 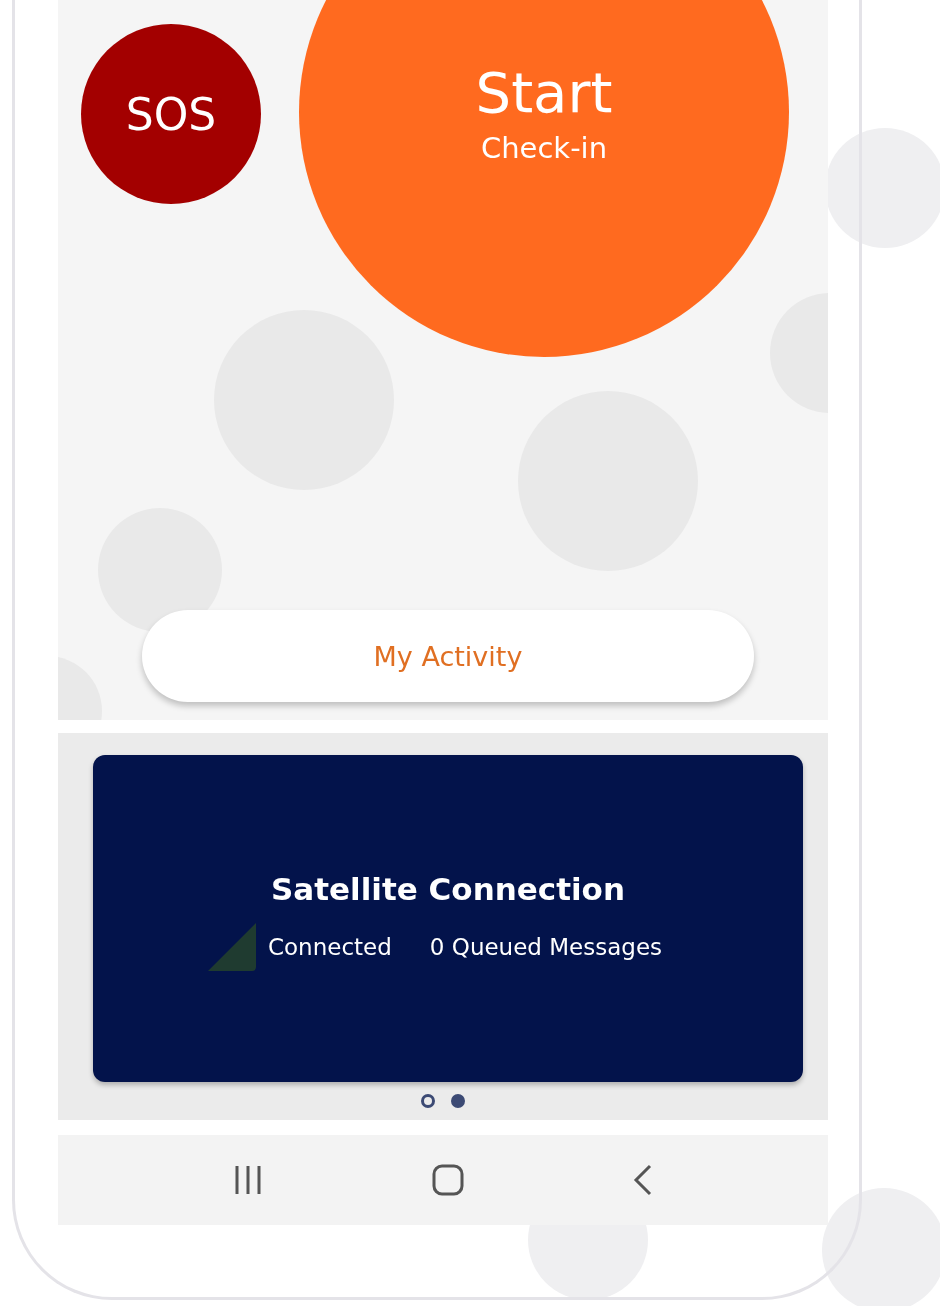 What do you see at coordinates (171, 114) in the screenshot?
I see `sos-button: SOS` at bounding box center [171, 114].